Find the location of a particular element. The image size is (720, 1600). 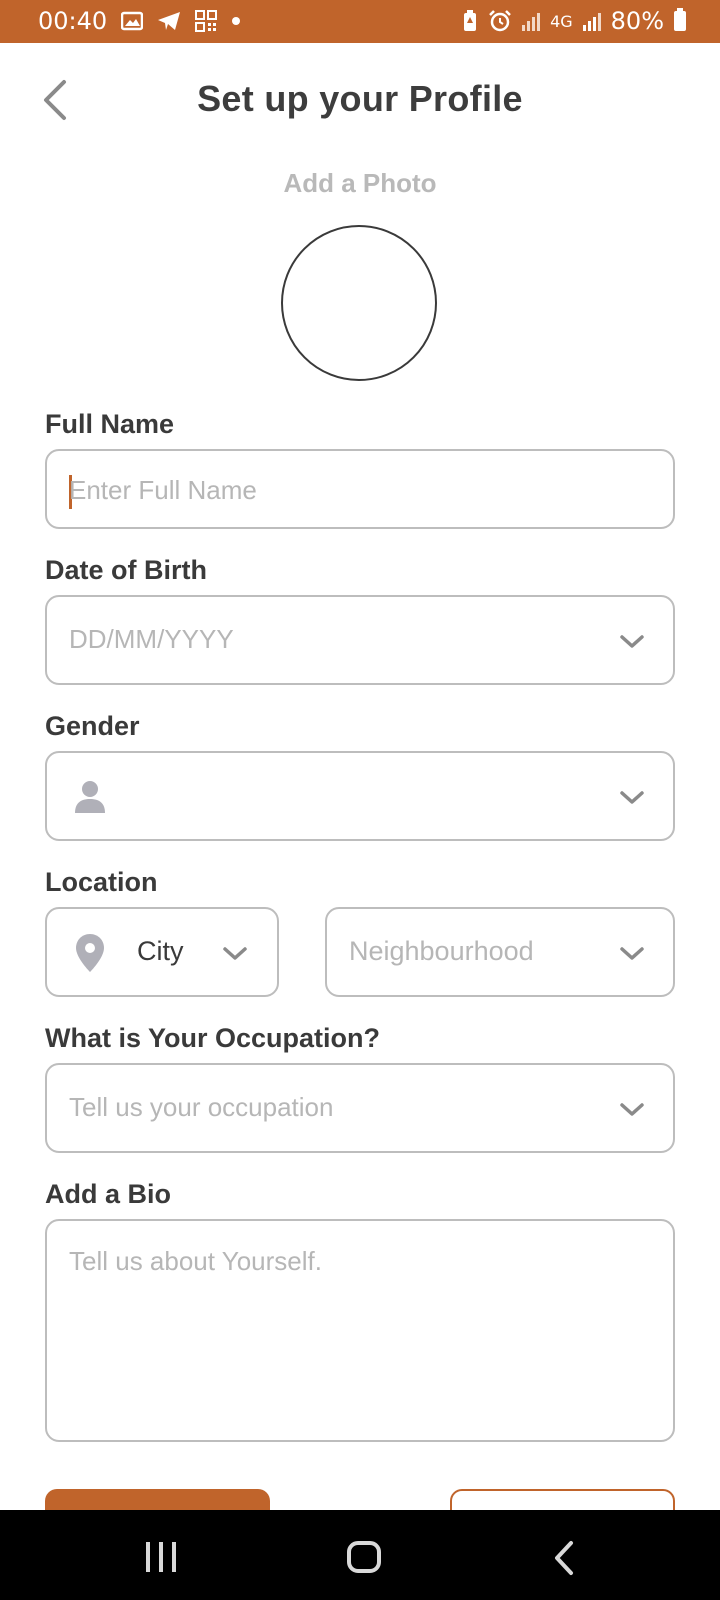

network-4g-icon: 4G is located at coordinates (561, 21).